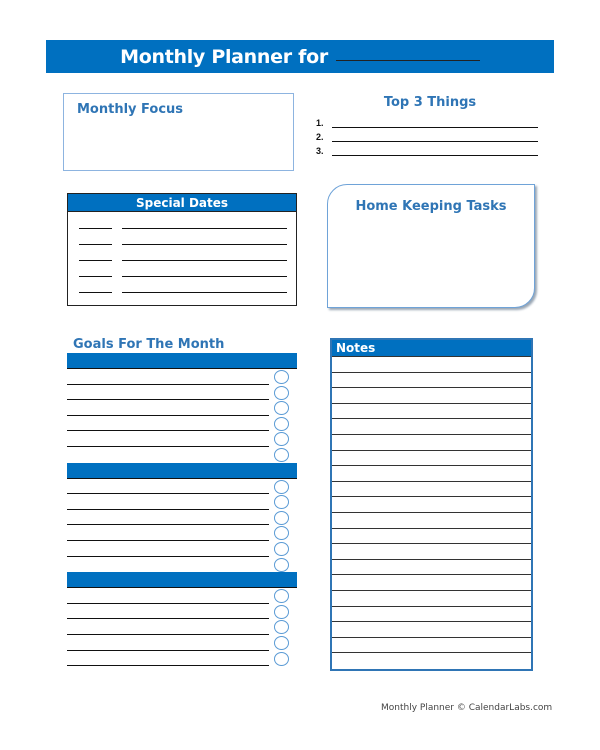  I want to click on month-name-blank, so click(407, 60).